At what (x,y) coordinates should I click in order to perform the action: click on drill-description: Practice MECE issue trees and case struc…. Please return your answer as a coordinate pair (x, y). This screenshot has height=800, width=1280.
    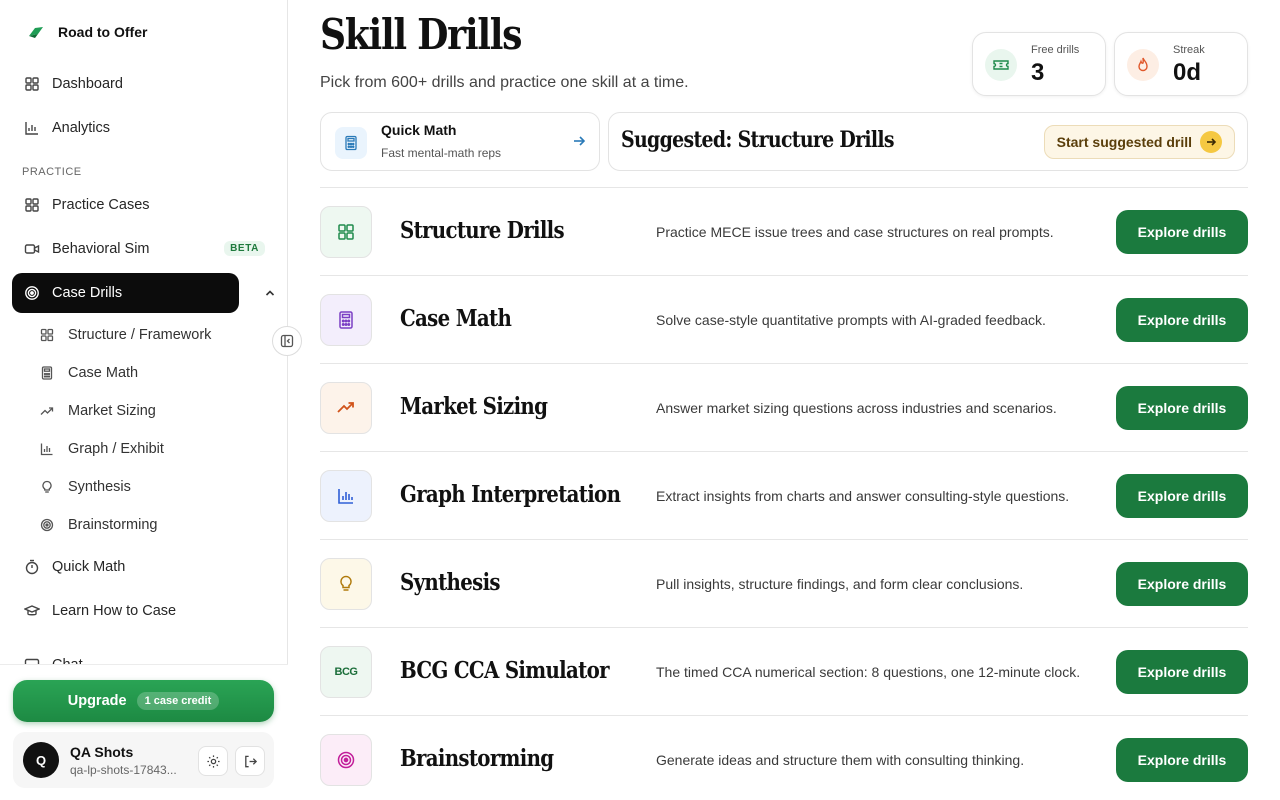
    Looking at the image, I should click on (855, 232).